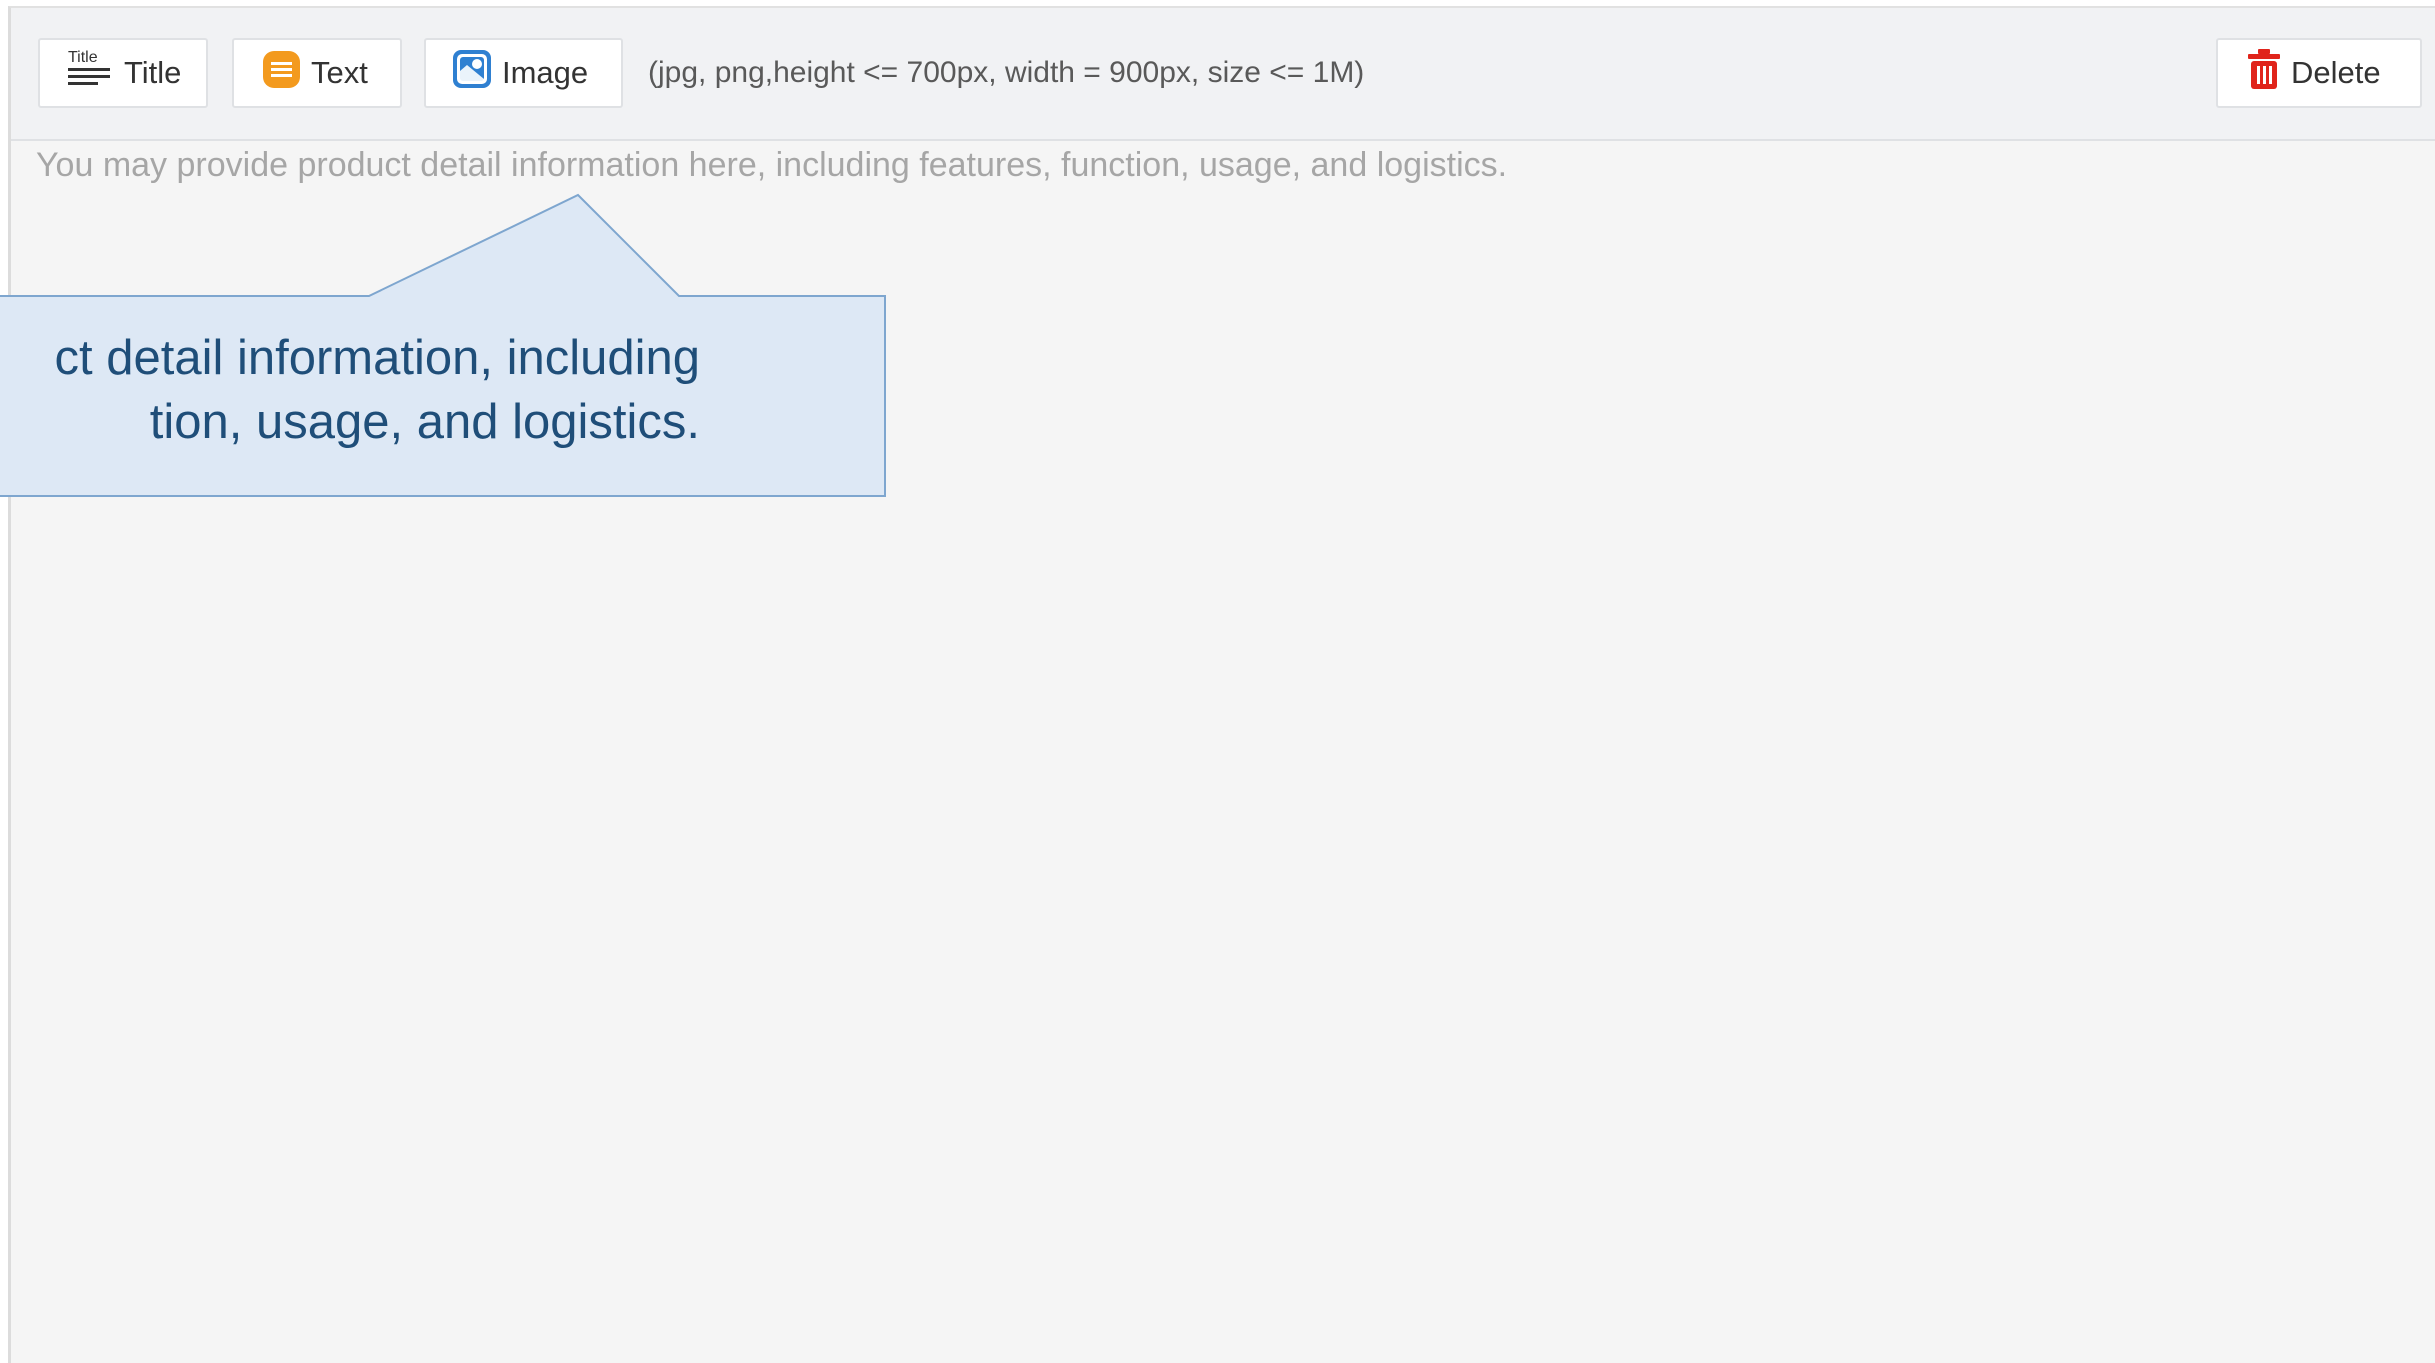 The width and height of the screenshot is (2435, 1363). I want to click on callout-line-1: ct detail information, including, so click(377, 358).